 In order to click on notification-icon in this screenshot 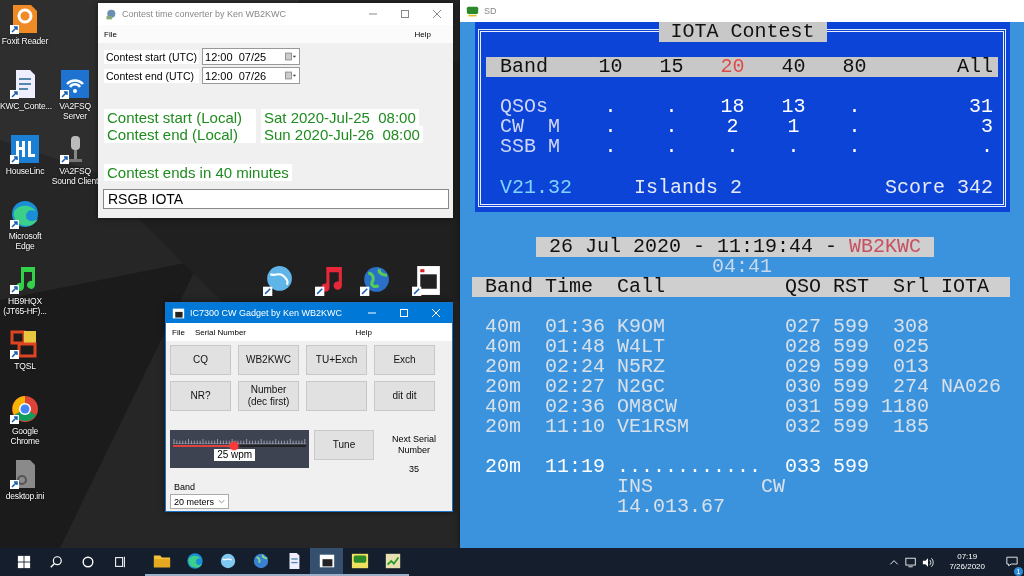, I will do `click(1012, 561)`.